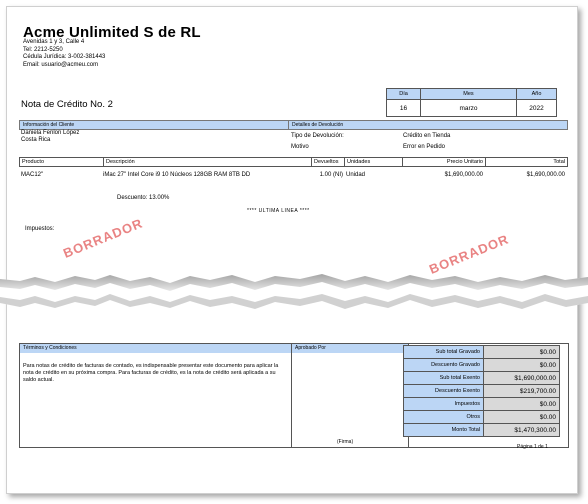 This screenshot has height=504, width=588. I want to click on totals-row: Monto Total $1,470,300.00, so click(481, 430).